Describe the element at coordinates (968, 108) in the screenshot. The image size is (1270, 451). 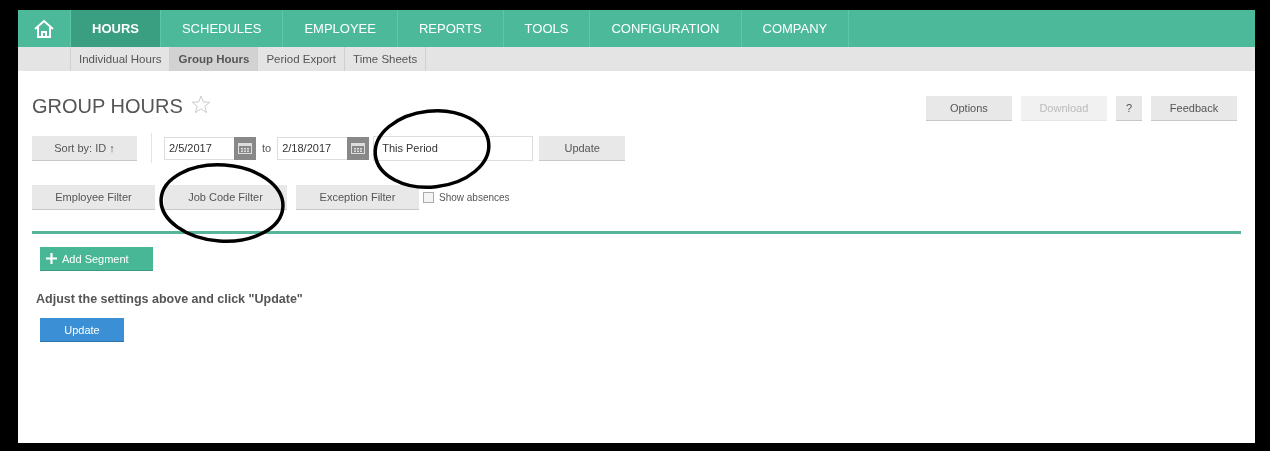
I see `action-button: Options` at that location.